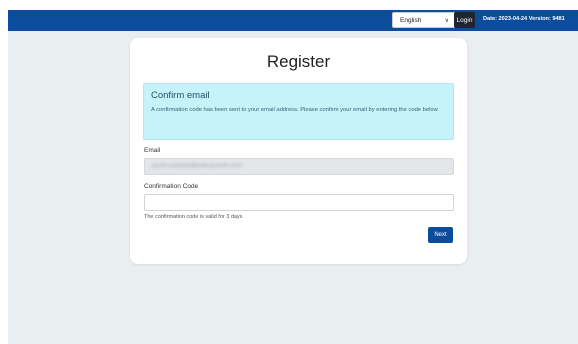 Image resolution: width=578 pixels, height=344 pixels. What do you see at coordinates (411, 20) in the screenshot?
I see `language-select-value: English` at bounding box center [411, 20].